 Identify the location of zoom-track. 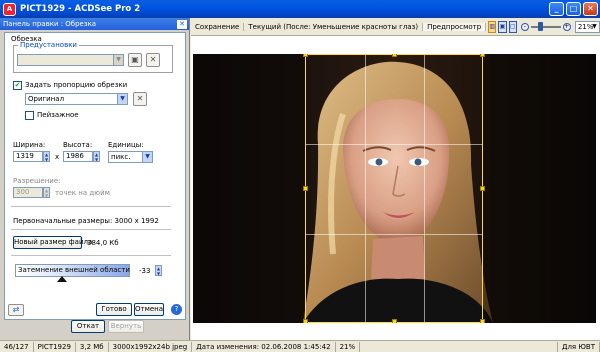
(545, 26).